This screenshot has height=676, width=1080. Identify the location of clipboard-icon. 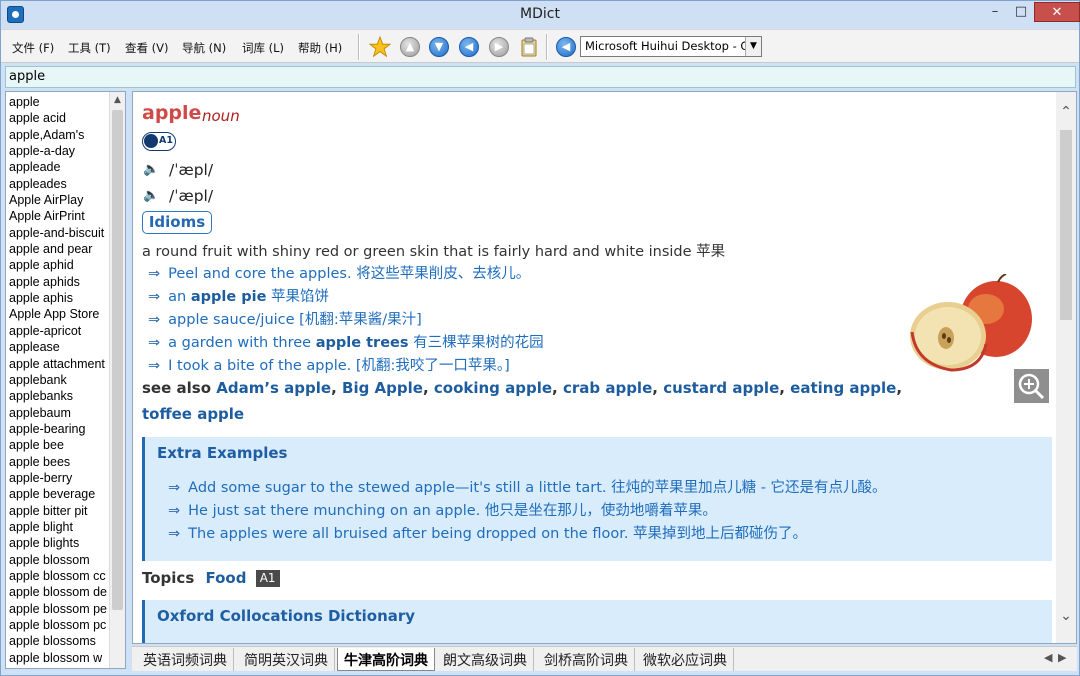
(529, 47).